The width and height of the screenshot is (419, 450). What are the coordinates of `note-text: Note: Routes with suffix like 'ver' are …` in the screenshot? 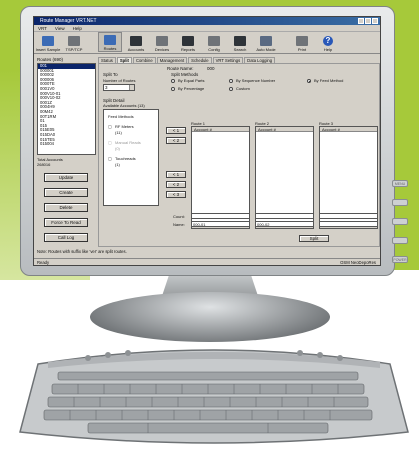 It's located at (208, 251).